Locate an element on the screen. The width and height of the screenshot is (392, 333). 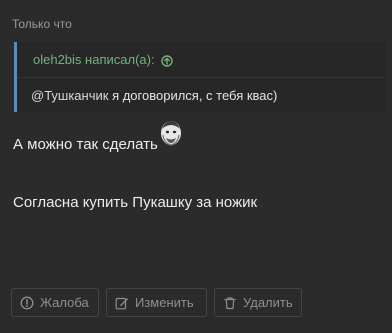
delete-button-label: Удалить is located at coordinates (268, 302).